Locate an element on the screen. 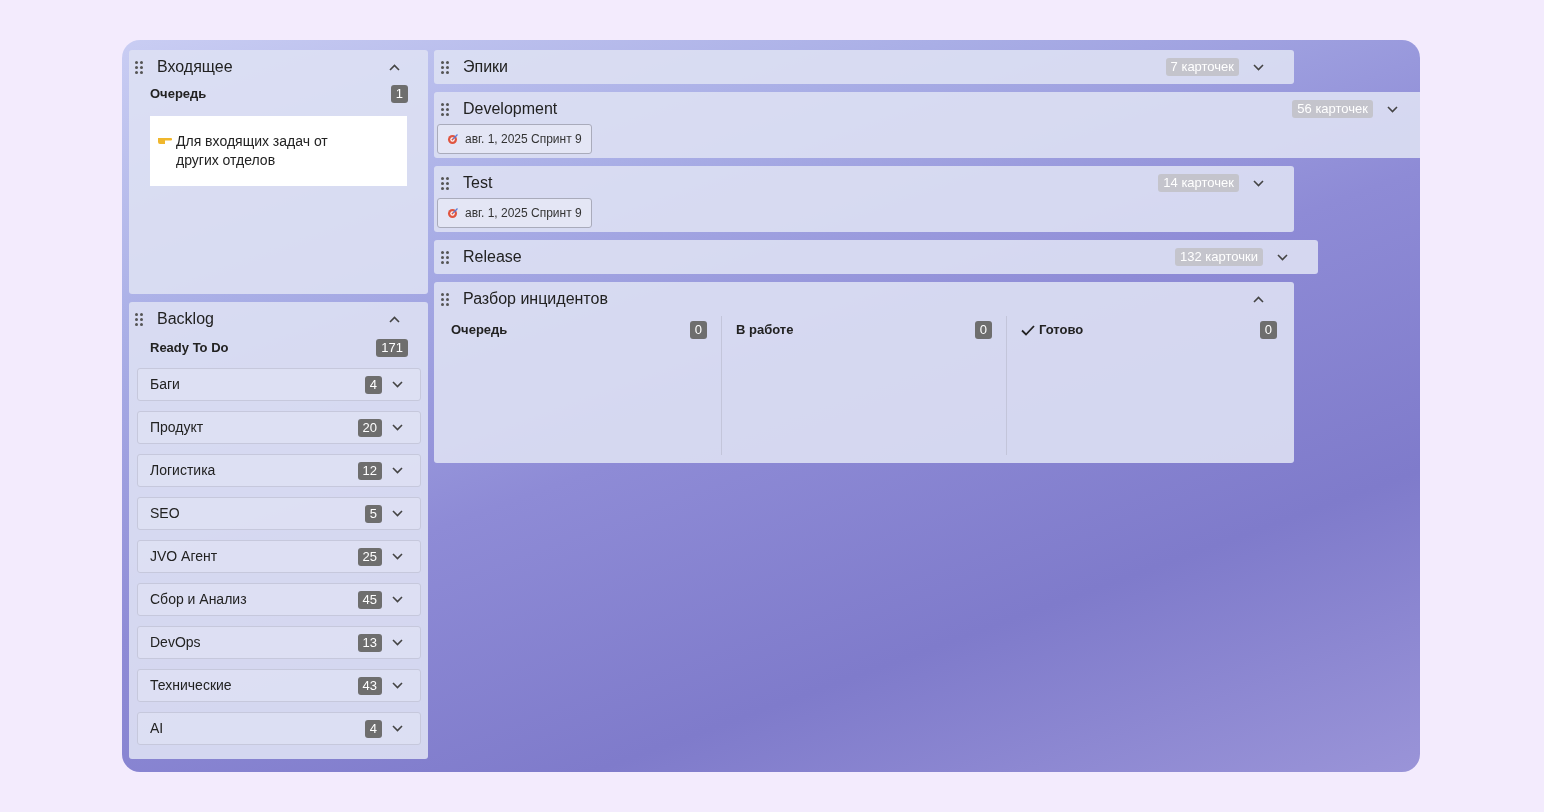 The height and width of the screenshot is (812, 1544). swimlane-name: JVO Агент is located at coordinates (184, 556).